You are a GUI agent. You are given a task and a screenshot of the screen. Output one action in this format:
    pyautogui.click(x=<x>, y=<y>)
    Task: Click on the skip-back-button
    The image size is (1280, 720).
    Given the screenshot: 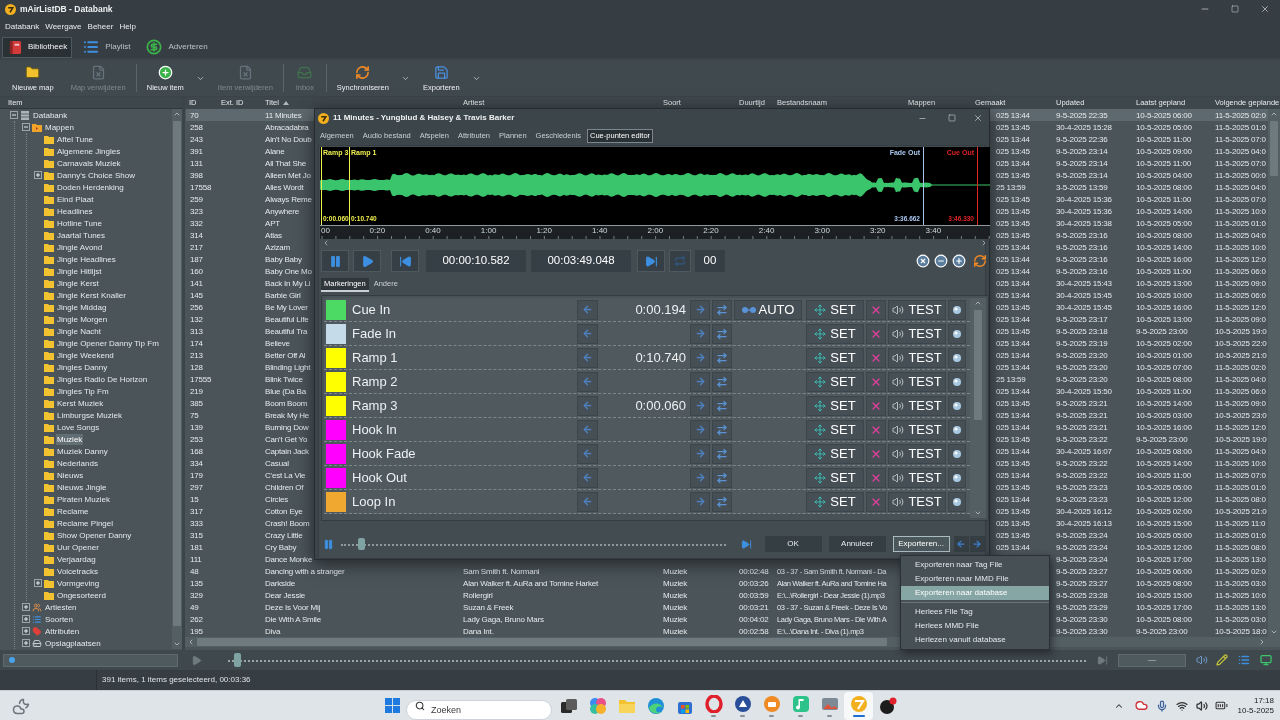 What is the action you would take?
    pyautogui.click(x=405, y=261)
    